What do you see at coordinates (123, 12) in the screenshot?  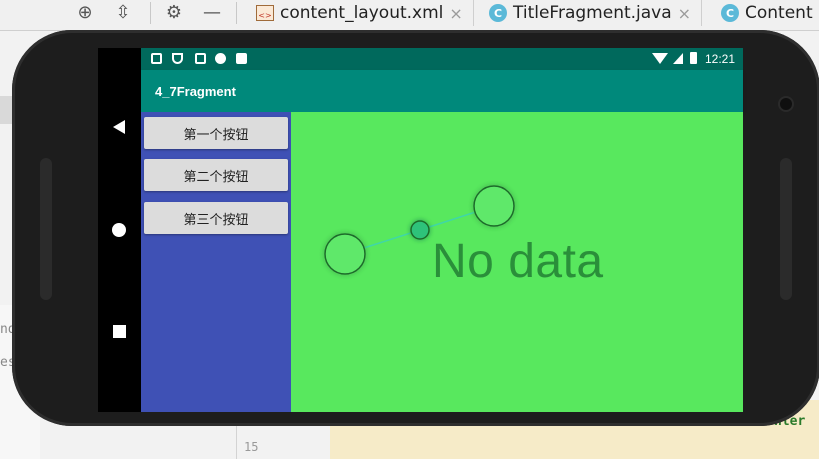 I see `collapse-icon: ⇳` at bounding box center [123, 12].